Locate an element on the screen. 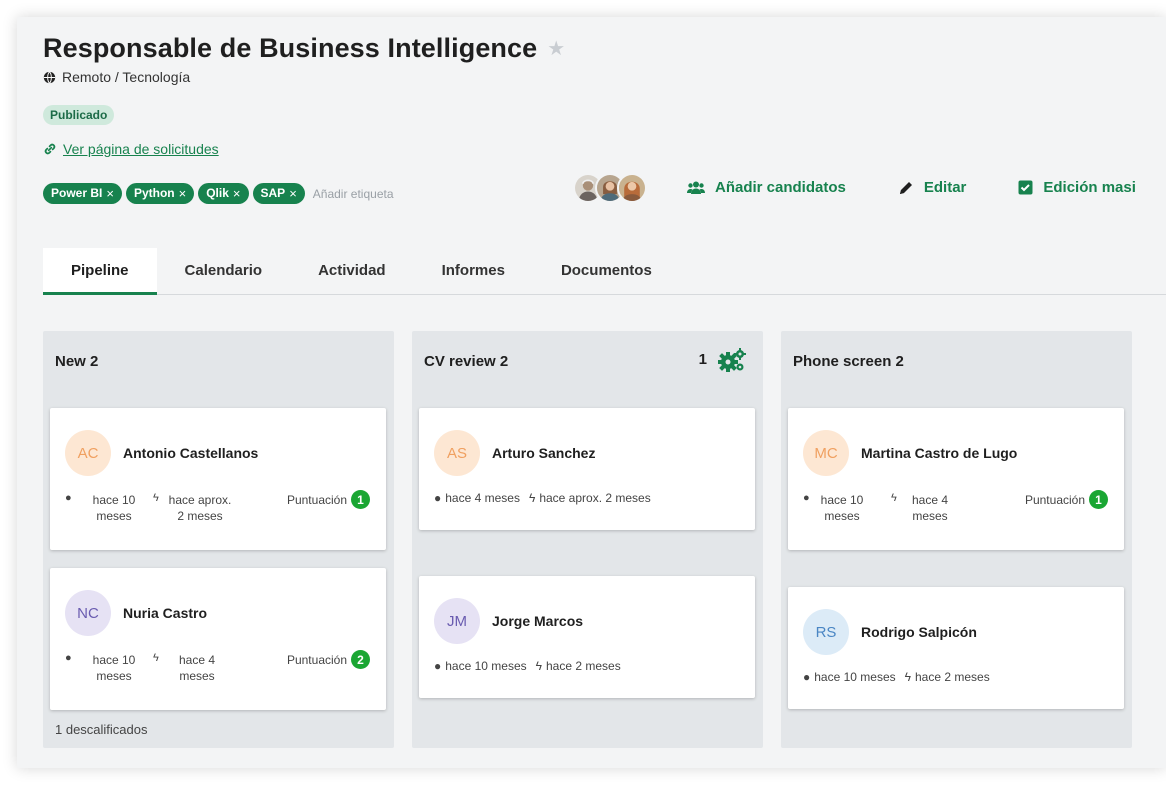 The width and height of the screenshot is (1166, 786). bulk-edit-button: Edición masi is located at coordinates (1077, 187).